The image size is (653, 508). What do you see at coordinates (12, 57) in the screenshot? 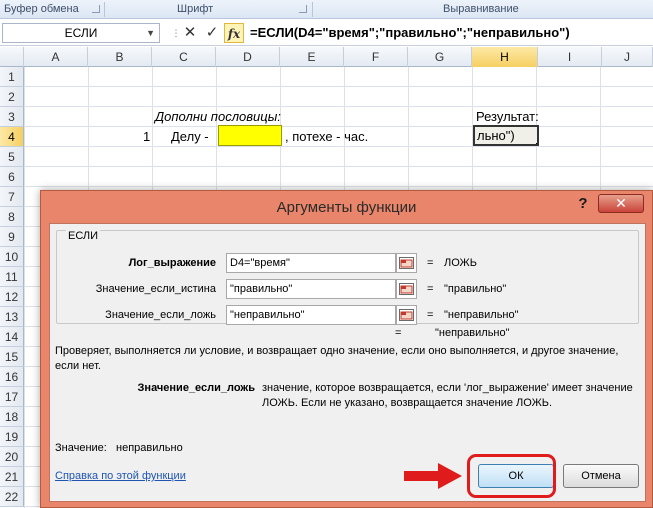
I see `select-all-corner` at bounding box center [12, 57].